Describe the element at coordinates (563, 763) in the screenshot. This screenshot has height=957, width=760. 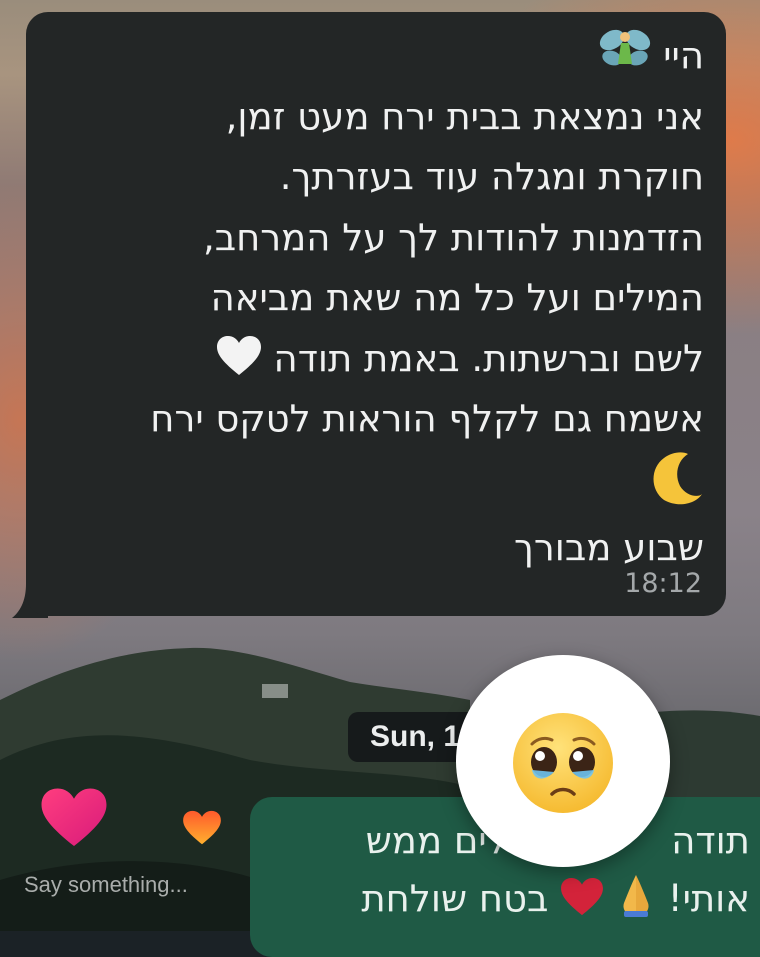
I see `pleading-face-icon` at that location.